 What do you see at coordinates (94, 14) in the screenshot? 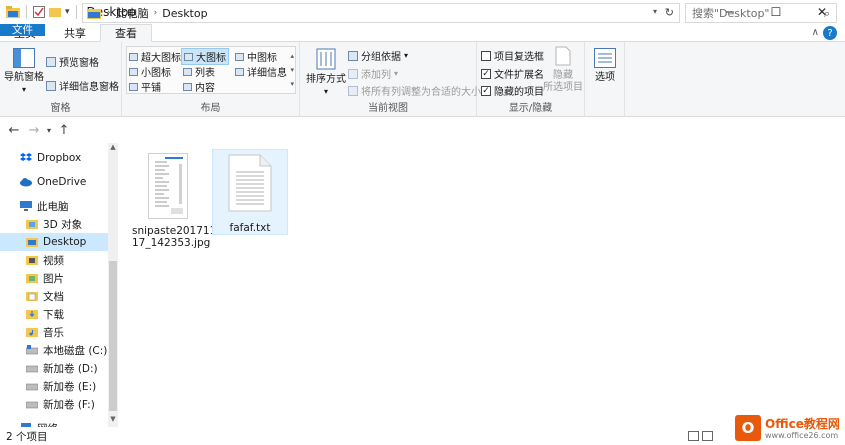
I see `this-pc-icon` at bounding box center [94, 14].